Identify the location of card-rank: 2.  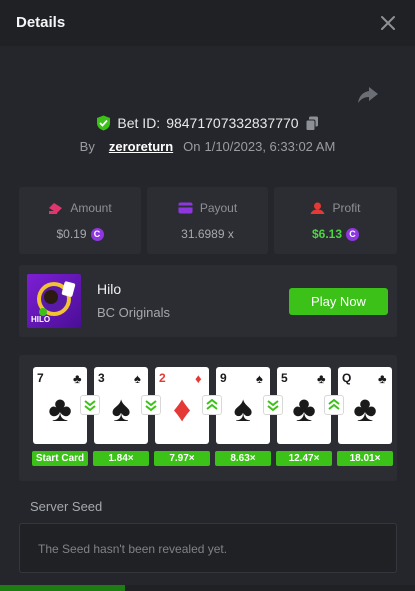
(162, 378).